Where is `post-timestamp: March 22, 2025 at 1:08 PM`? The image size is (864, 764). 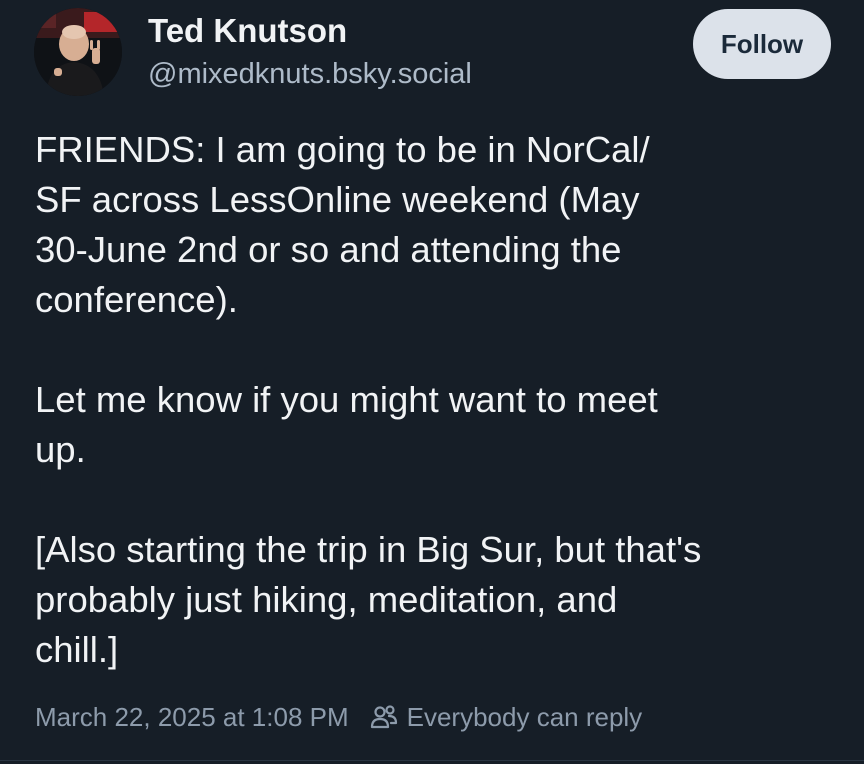
post-timestamp: March 22, 2025 at 1:08 PM is located at coordinates (192, 717).